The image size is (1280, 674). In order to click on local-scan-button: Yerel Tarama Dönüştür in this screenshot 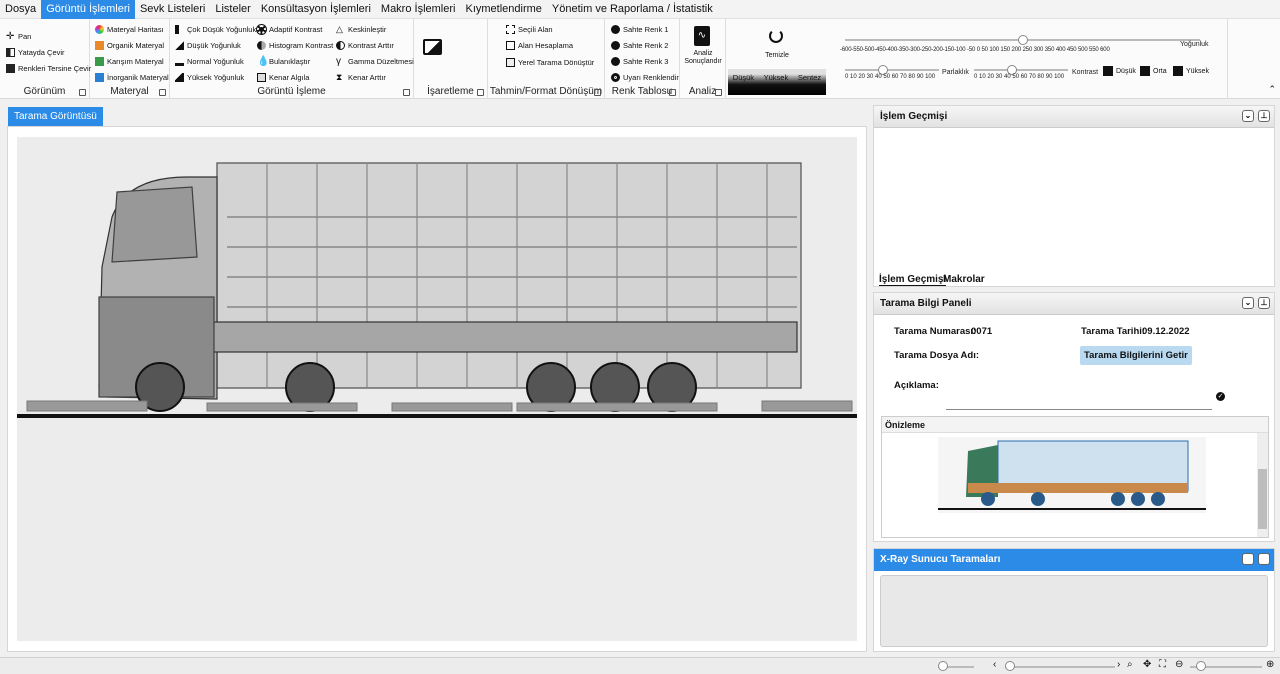, I will do `click(550, 62)`.